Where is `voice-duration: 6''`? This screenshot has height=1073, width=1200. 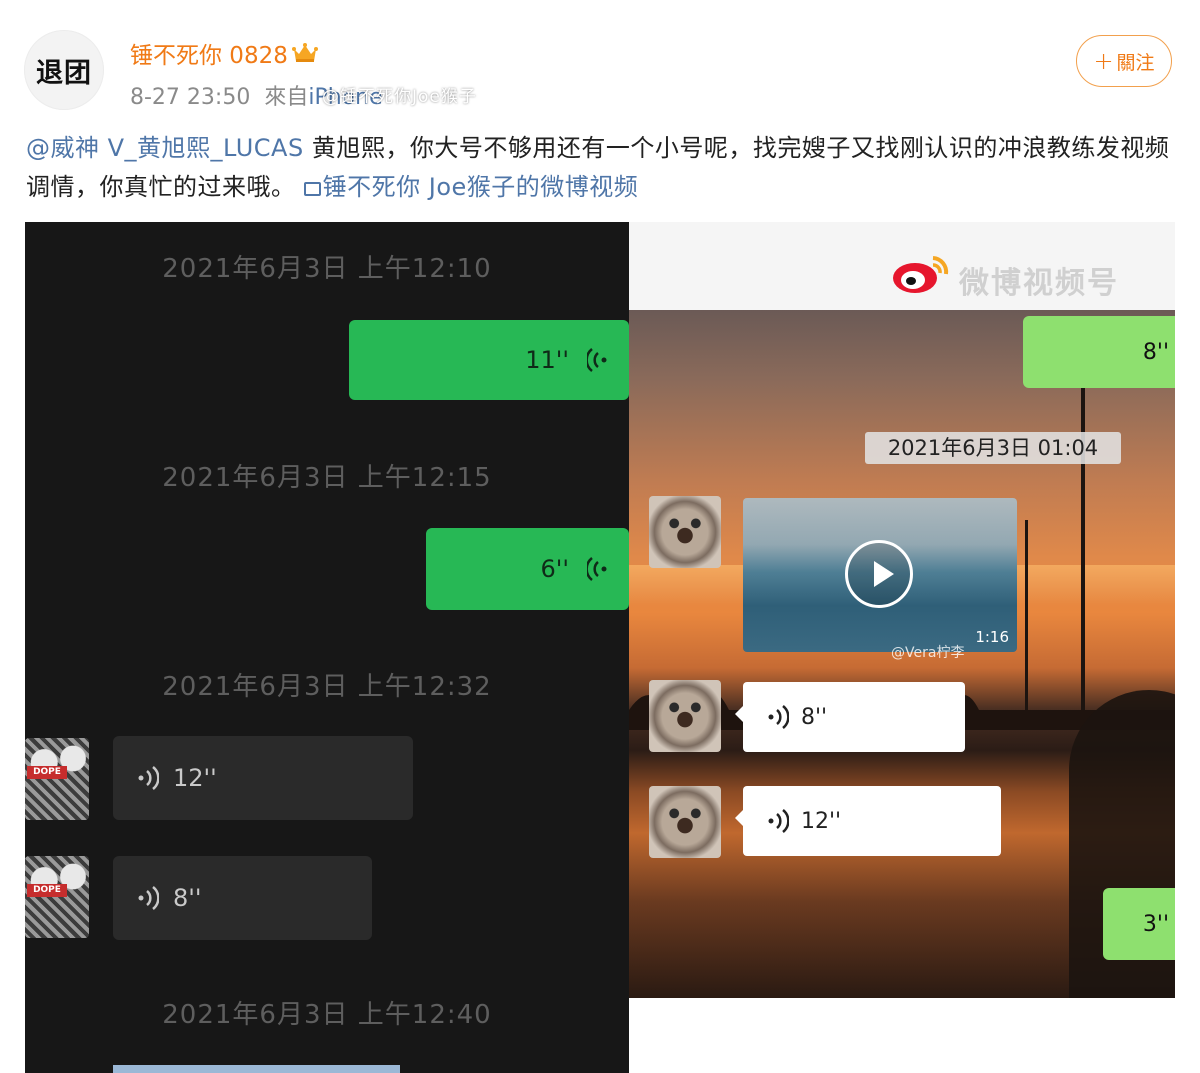
voice-duration: 6'' is located at coordinates (554, 569).